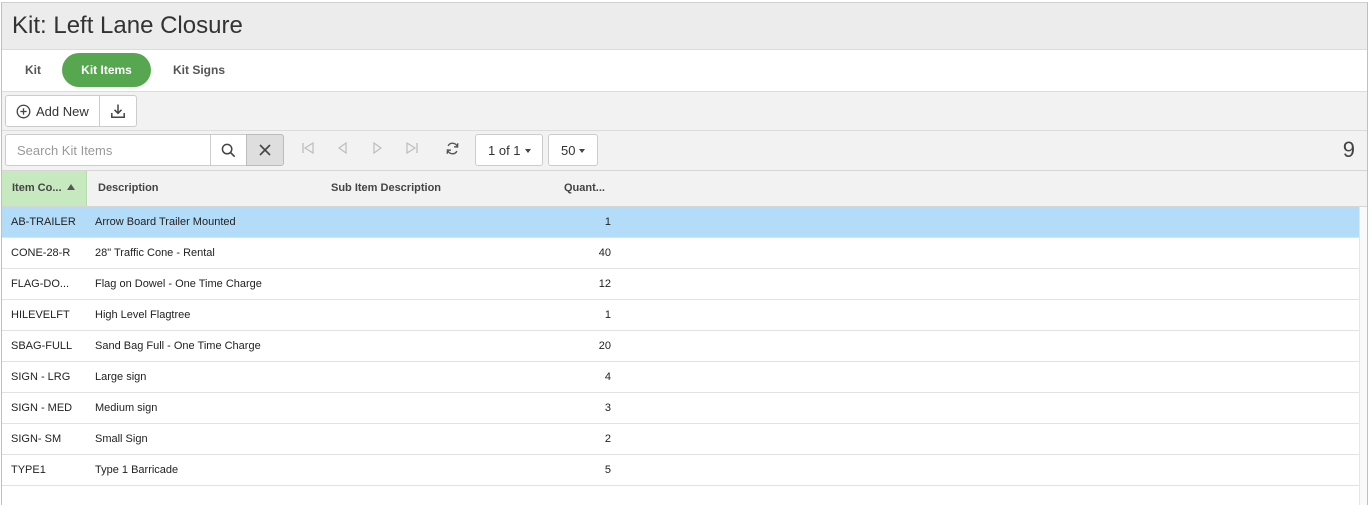  What do you see at coordinates (568, 150) in the screenshot?
I see `page-size-label: 50` at bounding box center [568, 150].